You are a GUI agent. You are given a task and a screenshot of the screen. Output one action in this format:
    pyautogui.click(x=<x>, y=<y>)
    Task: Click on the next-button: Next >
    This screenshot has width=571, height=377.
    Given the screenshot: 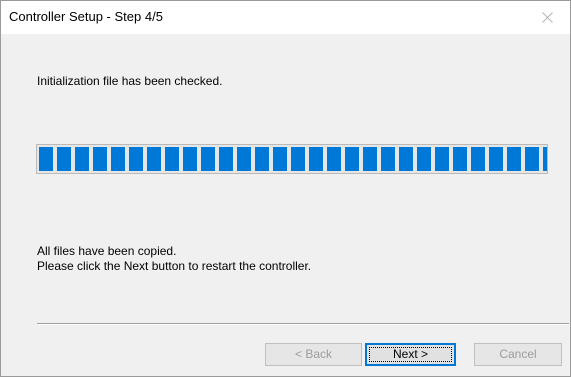 What is the action you would take?
    pyautogui.click(x=410, y=354)
    